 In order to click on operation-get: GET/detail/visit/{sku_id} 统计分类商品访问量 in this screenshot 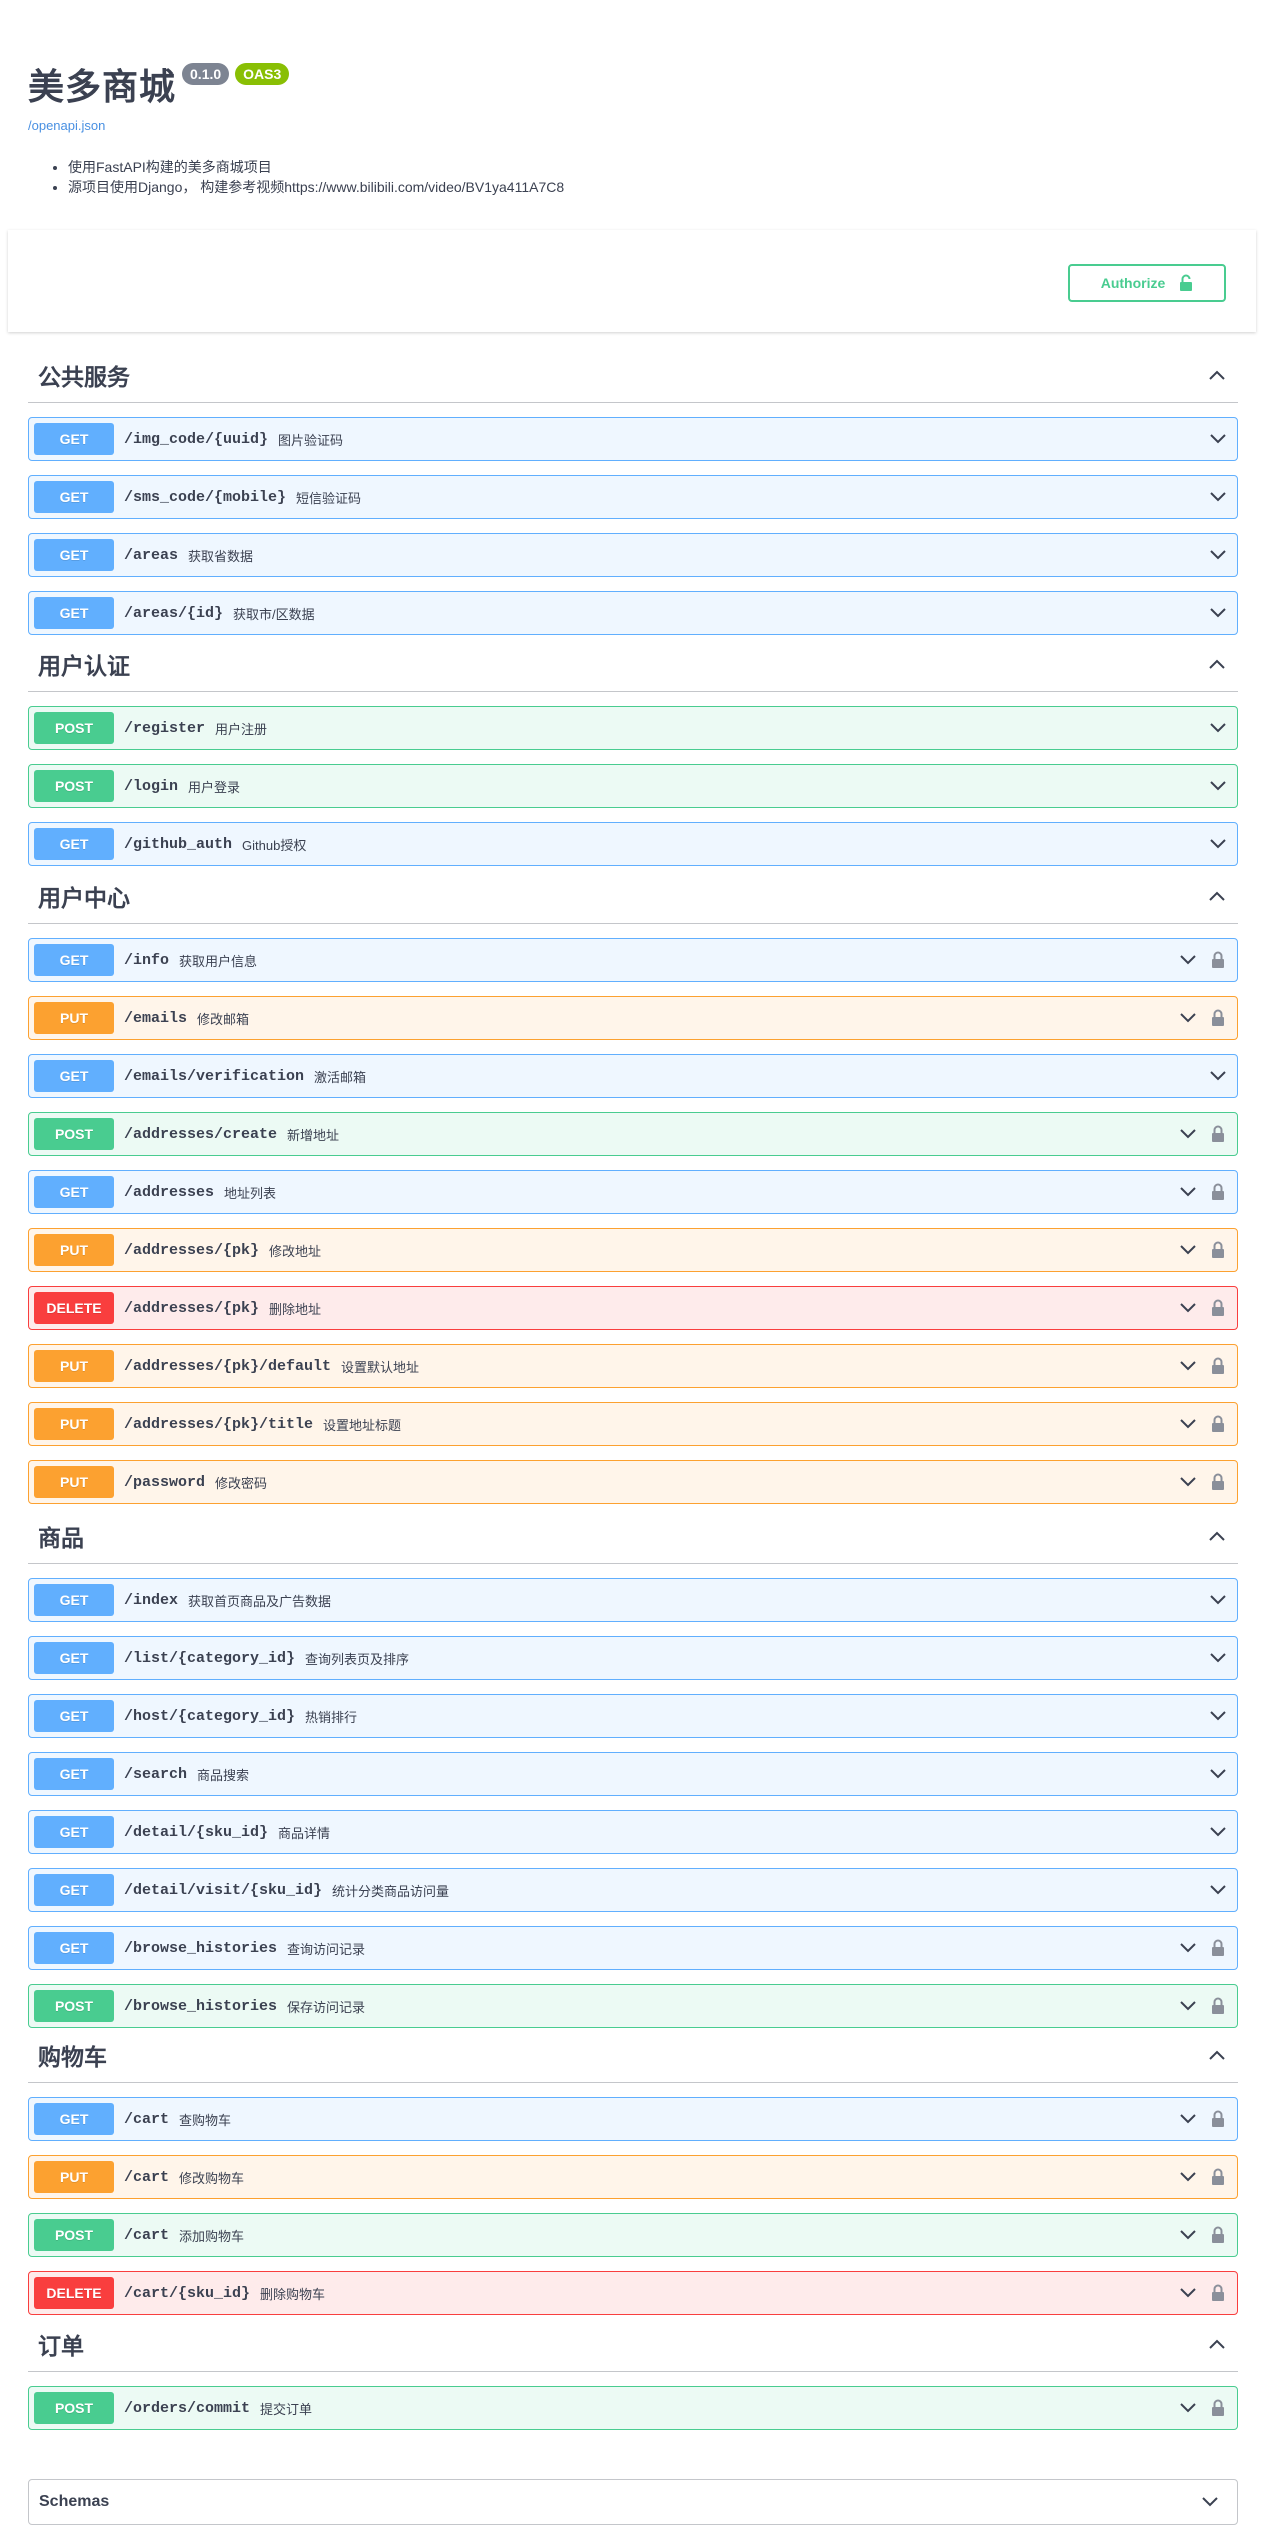, I will do `click(633, 1890)`.